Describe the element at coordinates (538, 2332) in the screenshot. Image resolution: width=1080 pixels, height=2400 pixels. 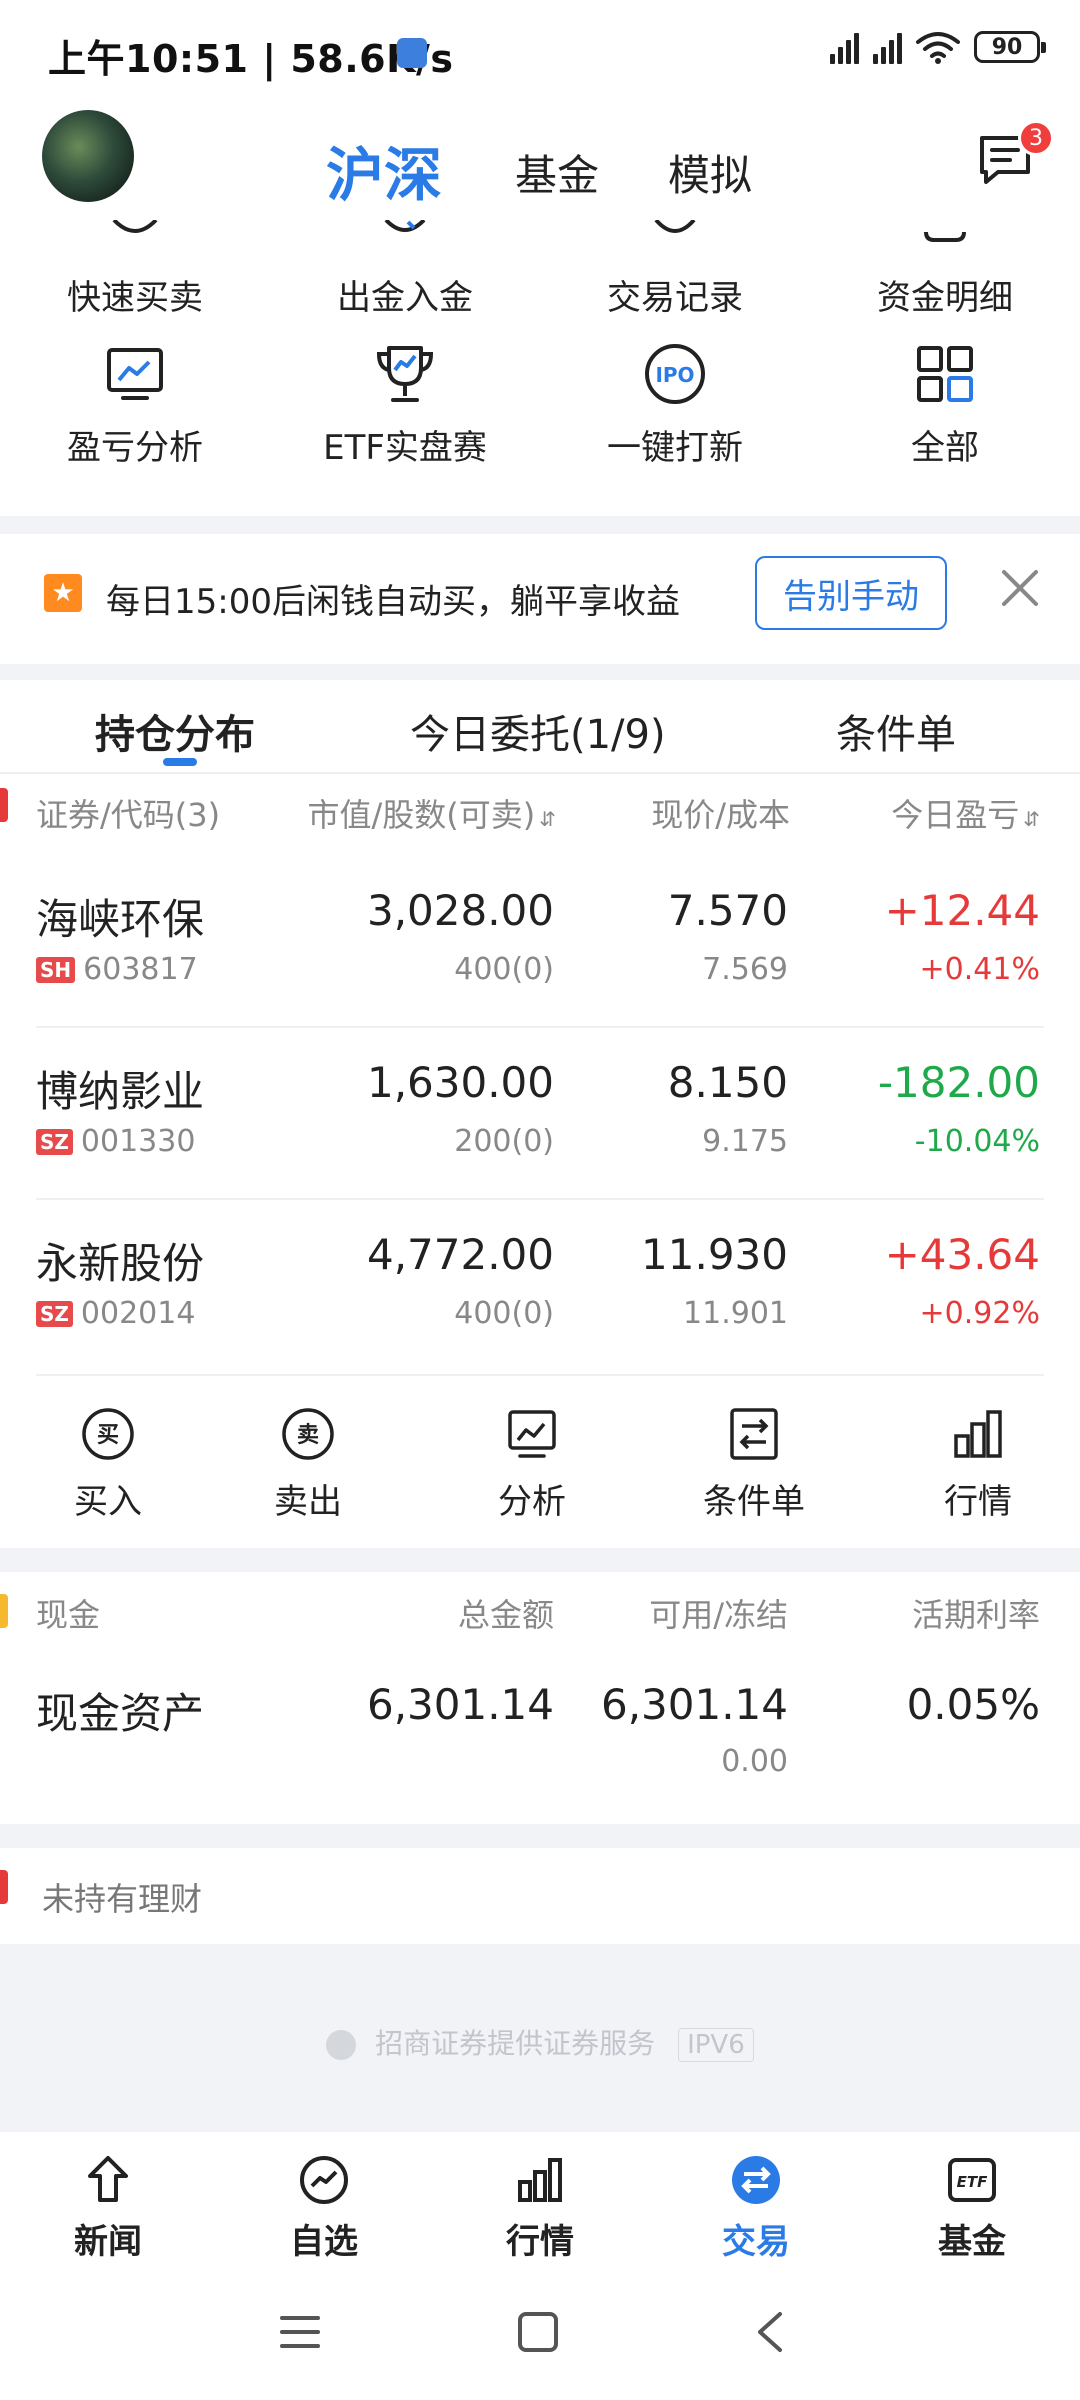
I see `home-icon` at that location.